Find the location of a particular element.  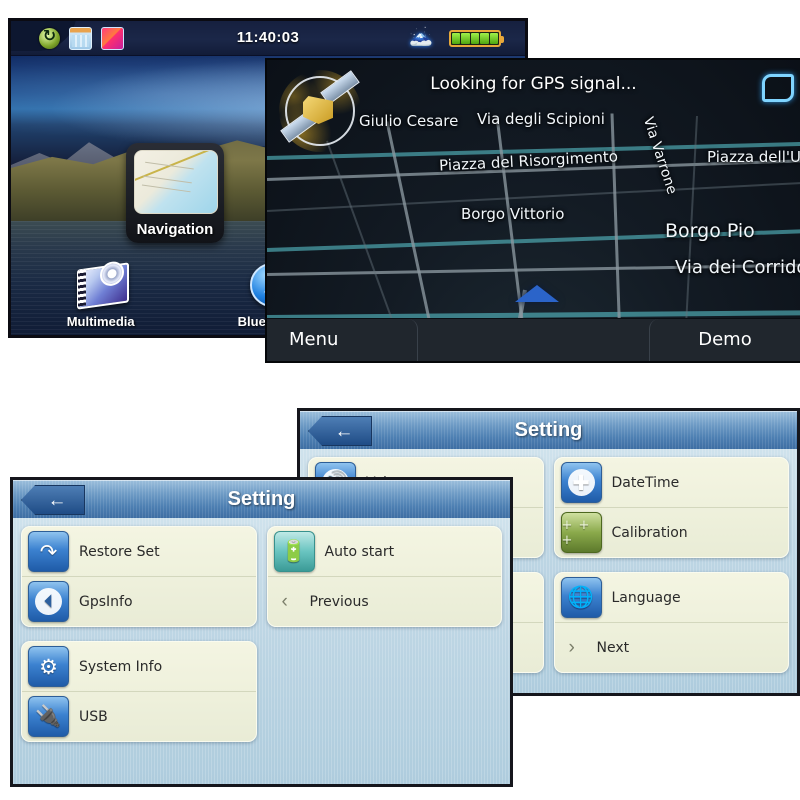

setting-card: ↷ Restore Set ⏴ GpsInfo is located at coordinates (139, 576).